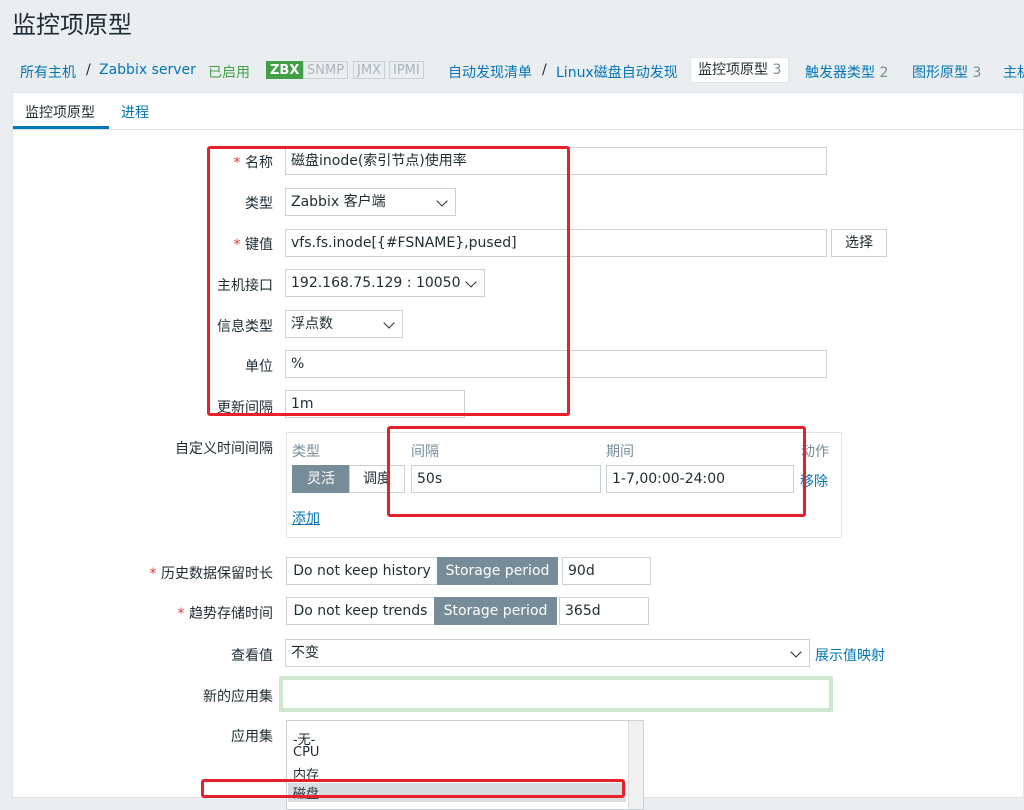 This screenshot has width=1024, height=810. I want to click on tabs-divider, so click(518, 129).